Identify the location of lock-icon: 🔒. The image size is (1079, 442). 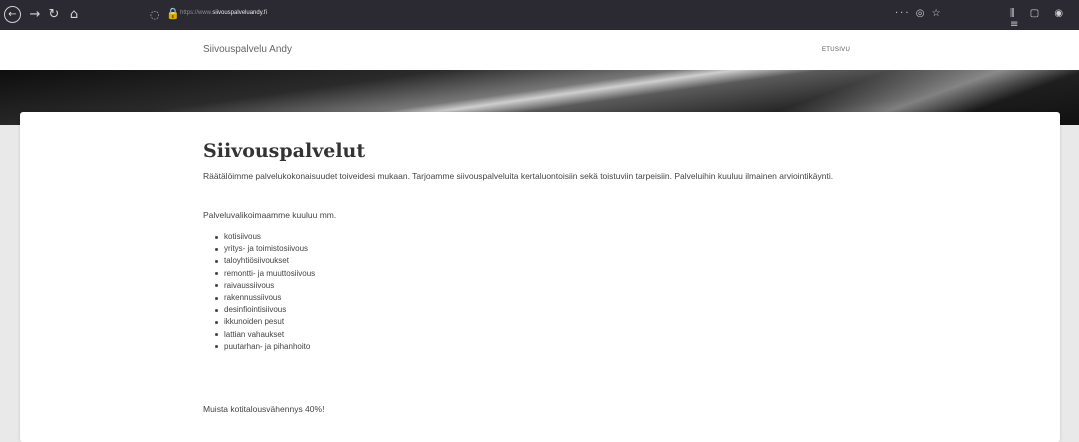
(173, 13).